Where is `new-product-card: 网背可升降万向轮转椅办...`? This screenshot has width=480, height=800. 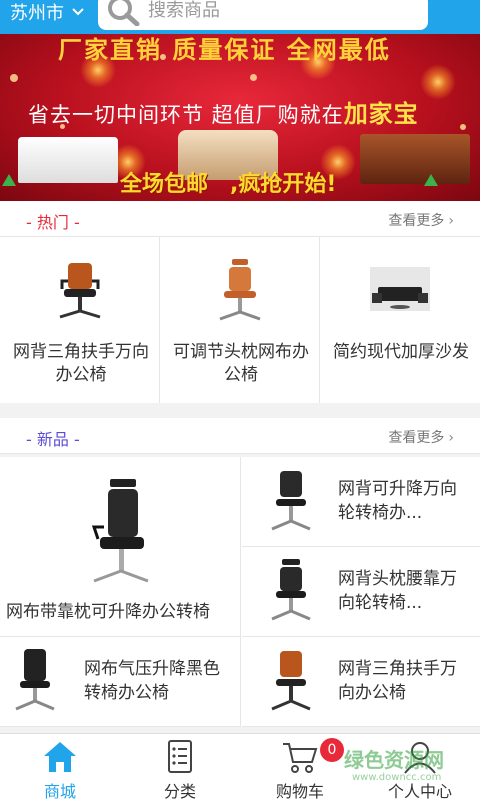 new-product-card: 网背可升降万向轮转椅办... is located at coordinates (361, 502).